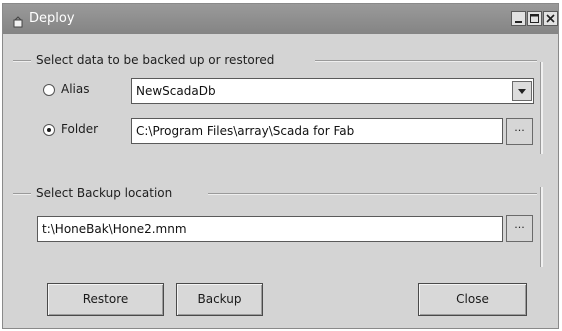  I want to click on backup-group-label: Select Backup location, so click(104, 193).